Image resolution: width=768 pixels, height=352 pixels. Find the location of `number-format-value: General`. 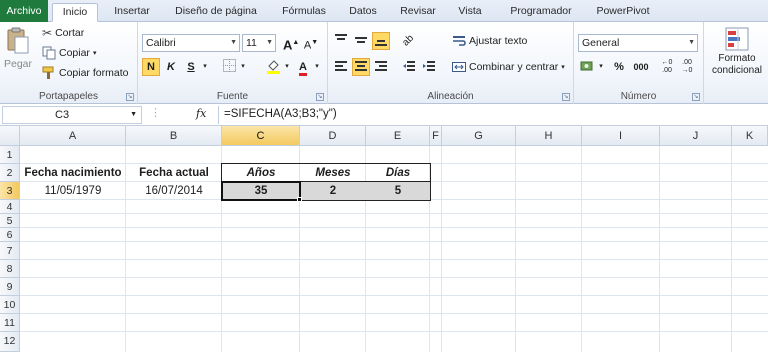

number-format-value: General is located at coordinates (601, 43).